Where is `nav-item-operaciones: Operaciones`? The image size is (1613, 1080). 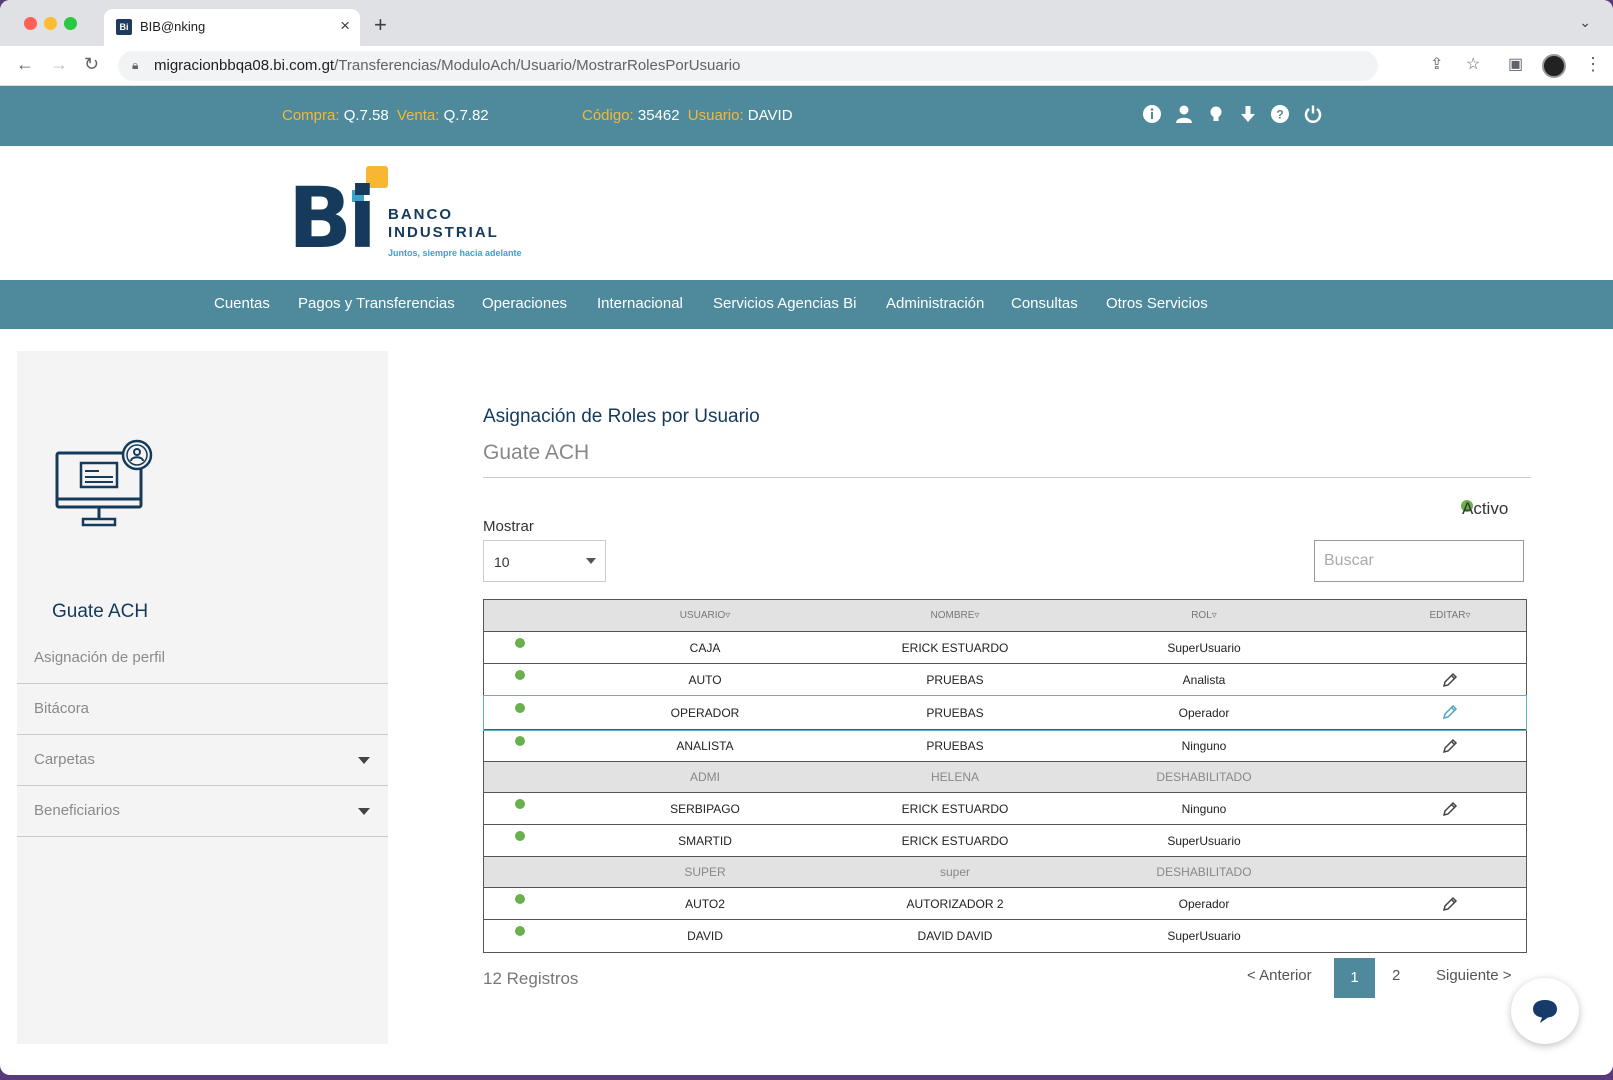 nav-item-operaciones: Operaciones is located at coordinates (524, 303).